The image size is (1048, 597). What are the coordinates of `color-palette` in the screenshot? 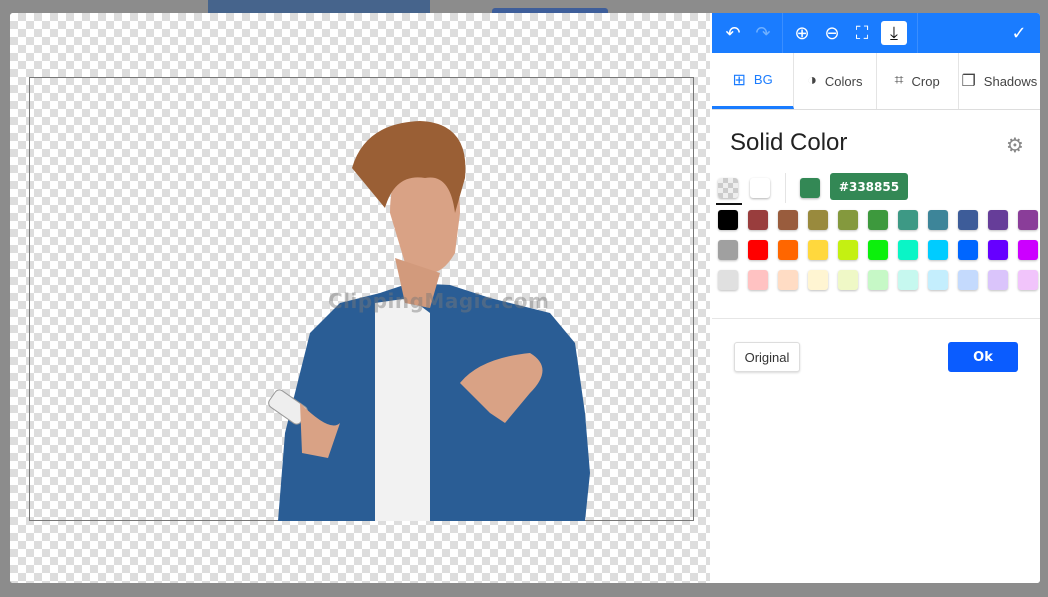 It's located at (878, 250).